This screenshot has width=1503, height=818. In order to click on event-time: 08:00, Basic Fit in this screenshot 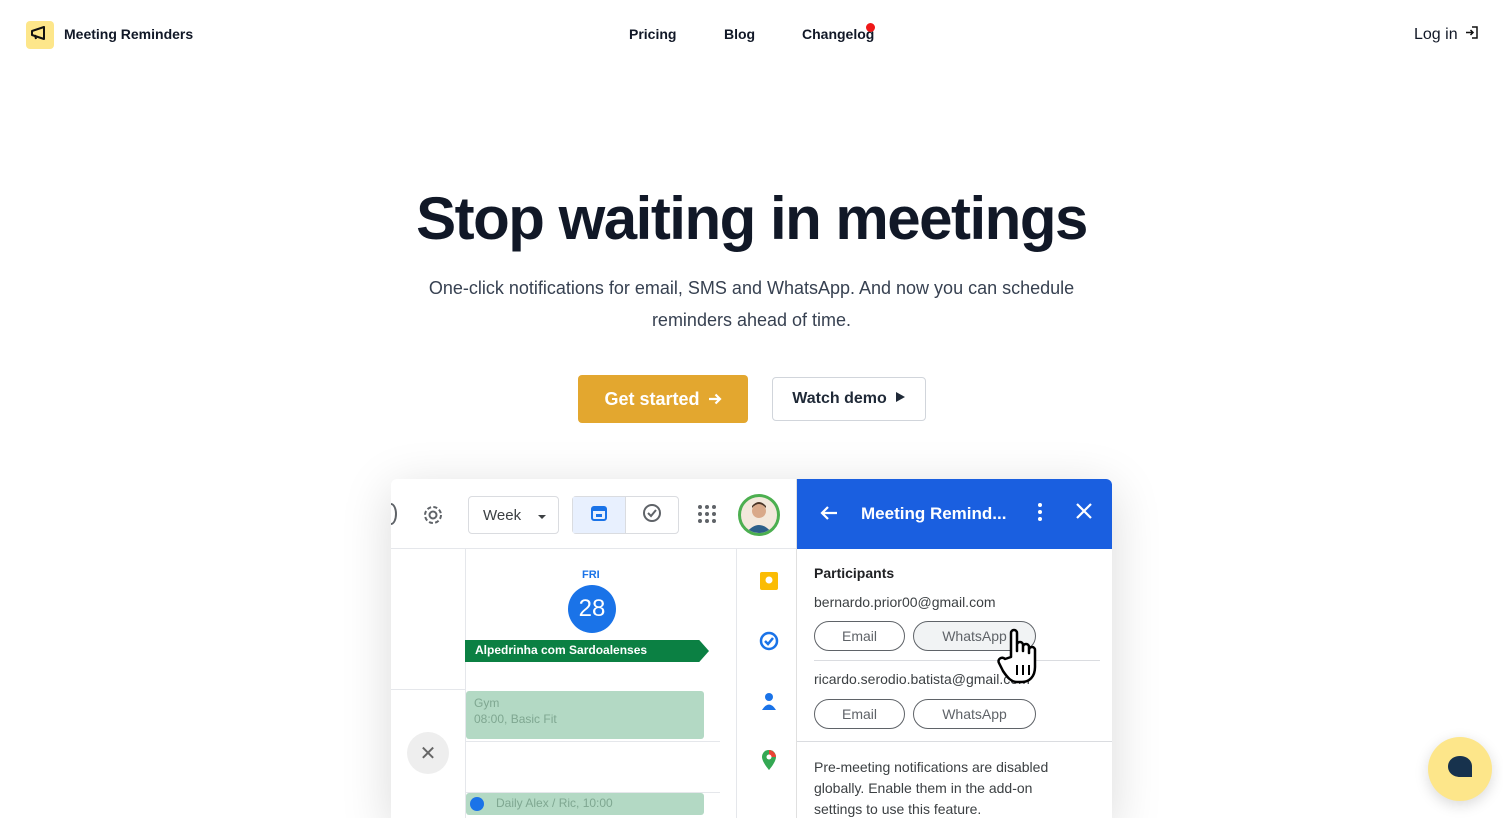, I will do `click(515, 719)`.